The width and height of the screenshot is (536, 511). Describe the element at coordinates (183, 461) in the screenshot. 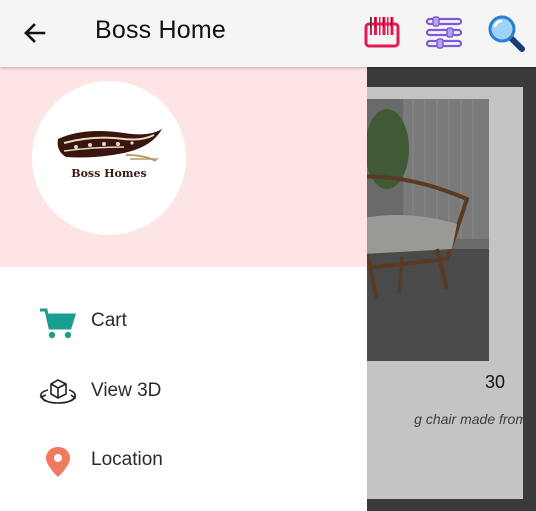

I see `drawer-item-location: Location` at that location.